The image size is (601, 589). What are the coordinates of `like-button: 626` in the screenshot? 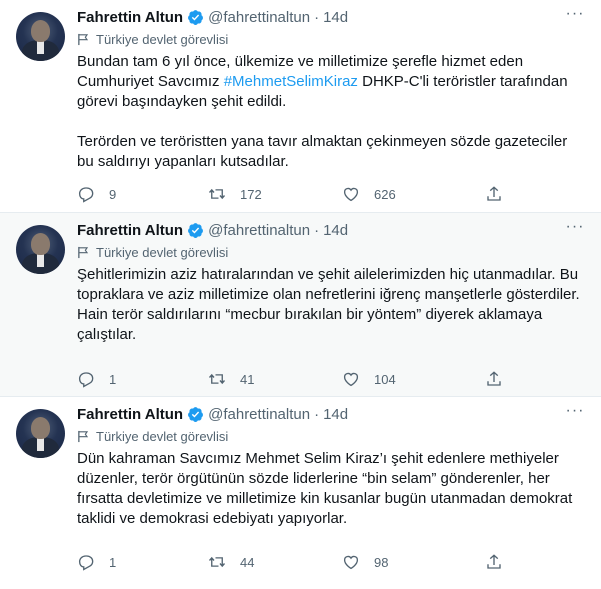 It's located at (369, 194).